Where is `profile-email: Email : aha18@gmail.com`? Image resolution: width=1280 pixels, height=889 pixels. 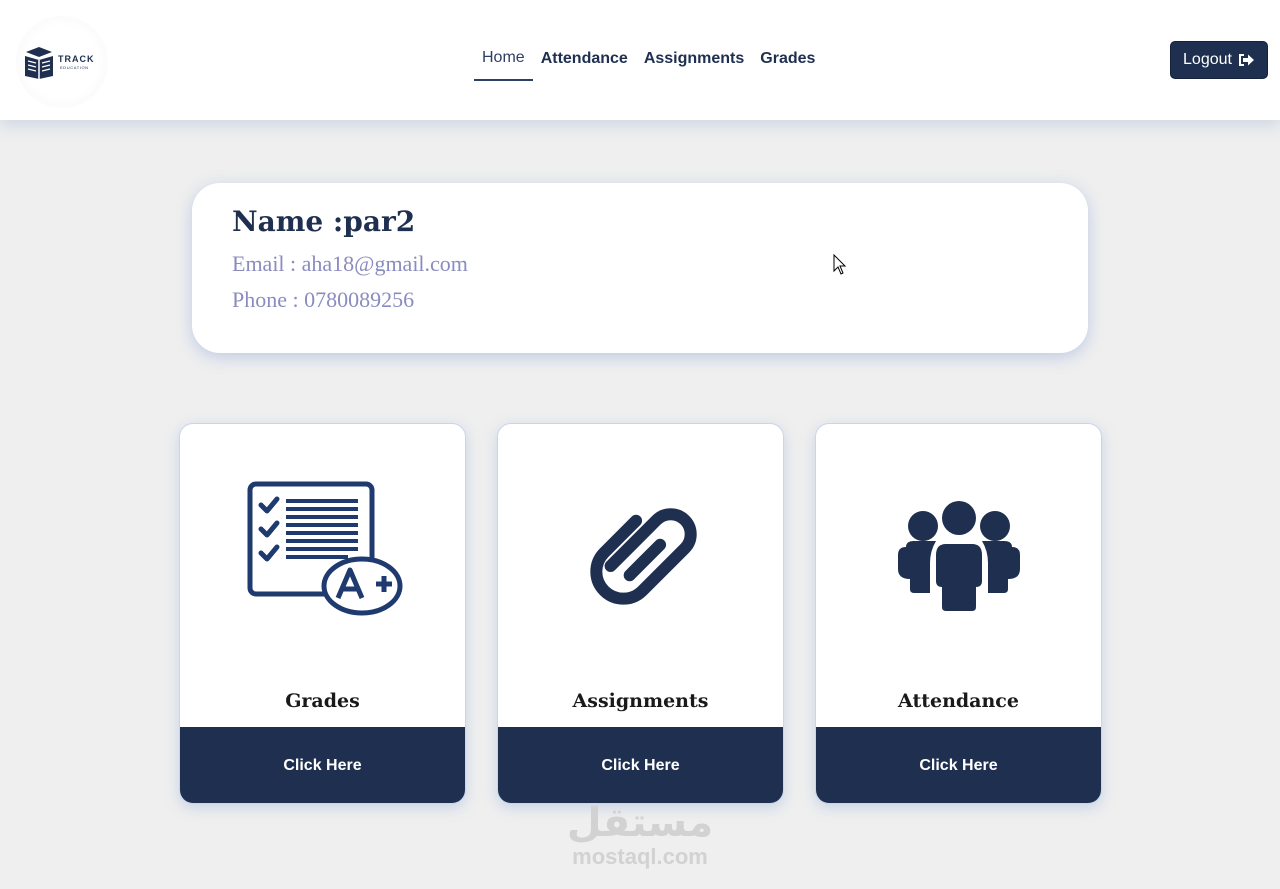
profile-email: Email : aha18@gmail.com is located at coordinates (350, 263).